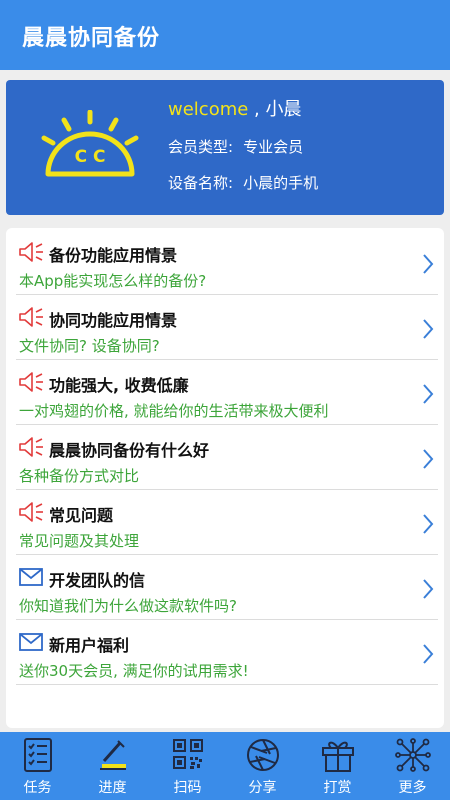 This screenshot has height=800, width=450. I want to click on bottom-tab-bar: 任务 进度 扫码 分享 打赏 更多, so click(225, 766).